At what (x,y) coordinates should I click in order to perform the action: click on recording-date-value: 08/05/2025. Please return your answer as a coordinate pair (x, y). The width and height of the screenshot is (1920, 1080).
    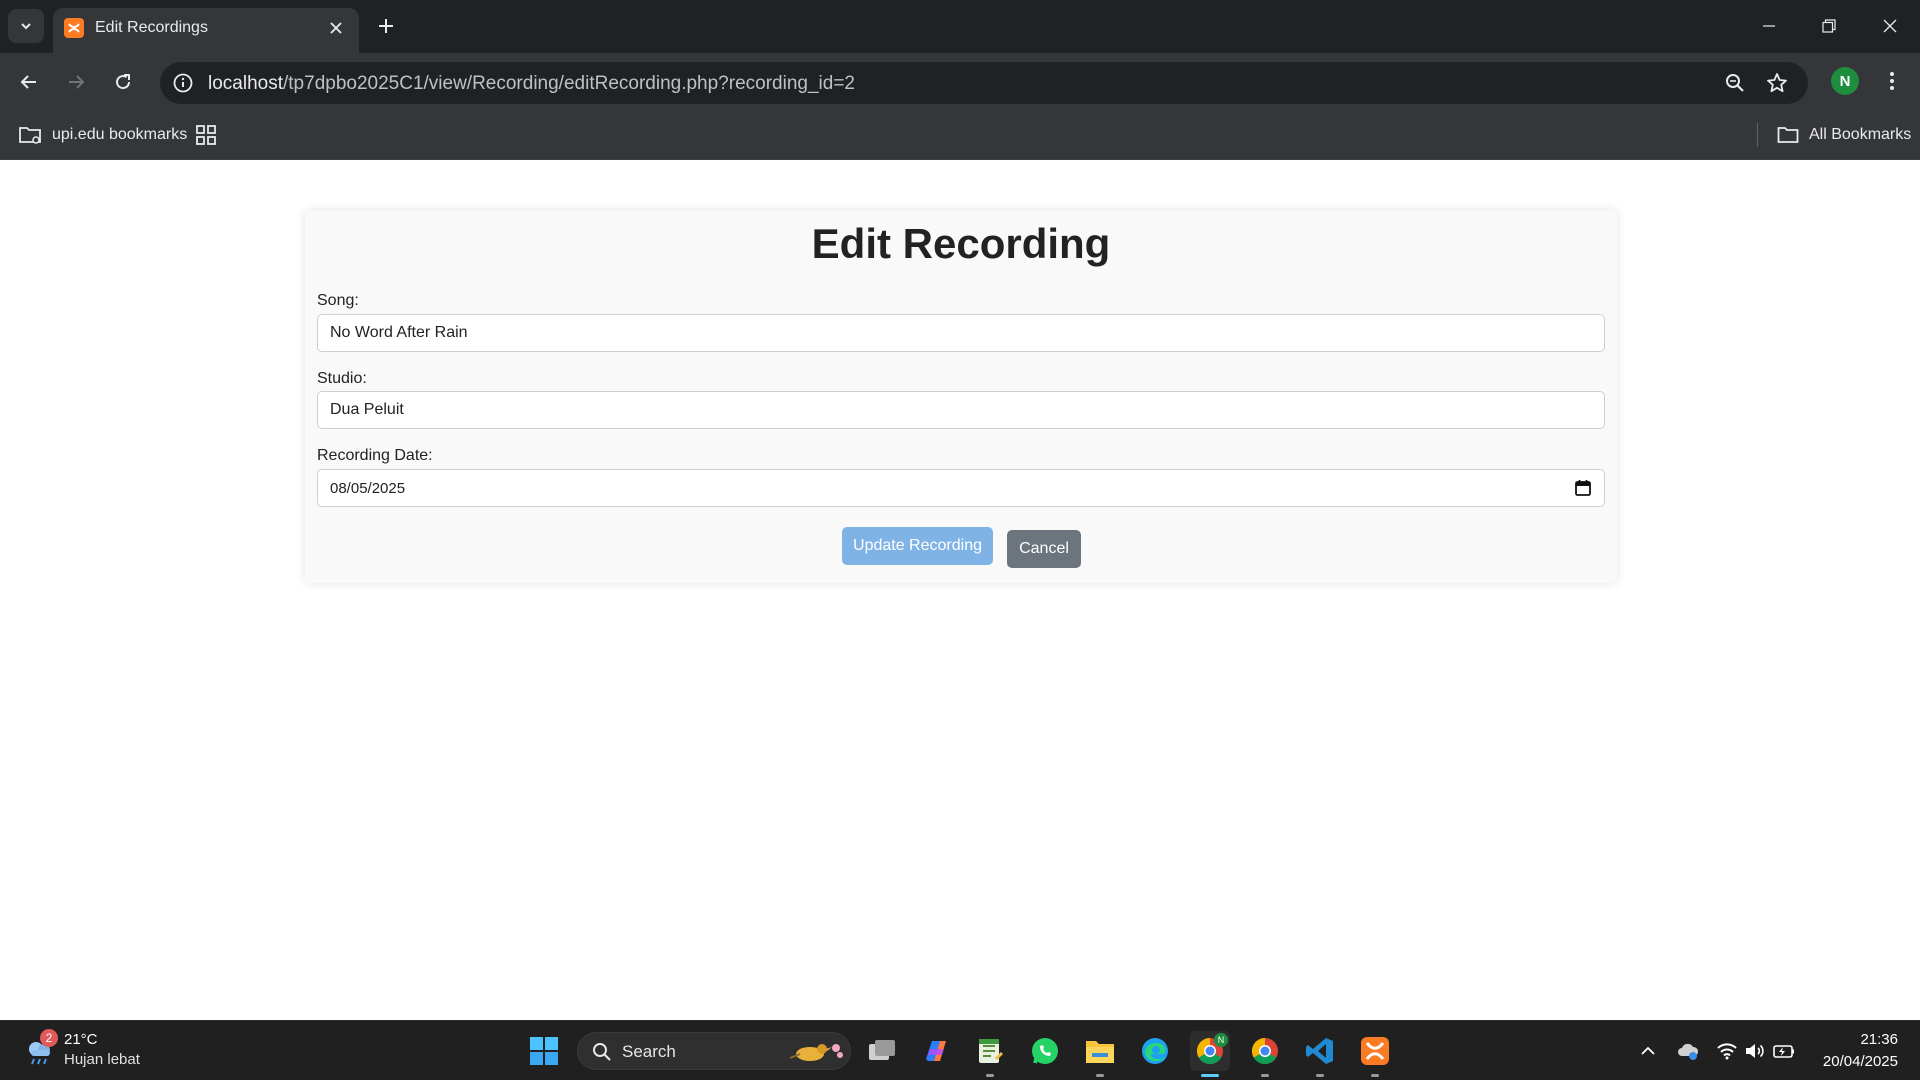
    Looking at the image, I should click on (368, 488).